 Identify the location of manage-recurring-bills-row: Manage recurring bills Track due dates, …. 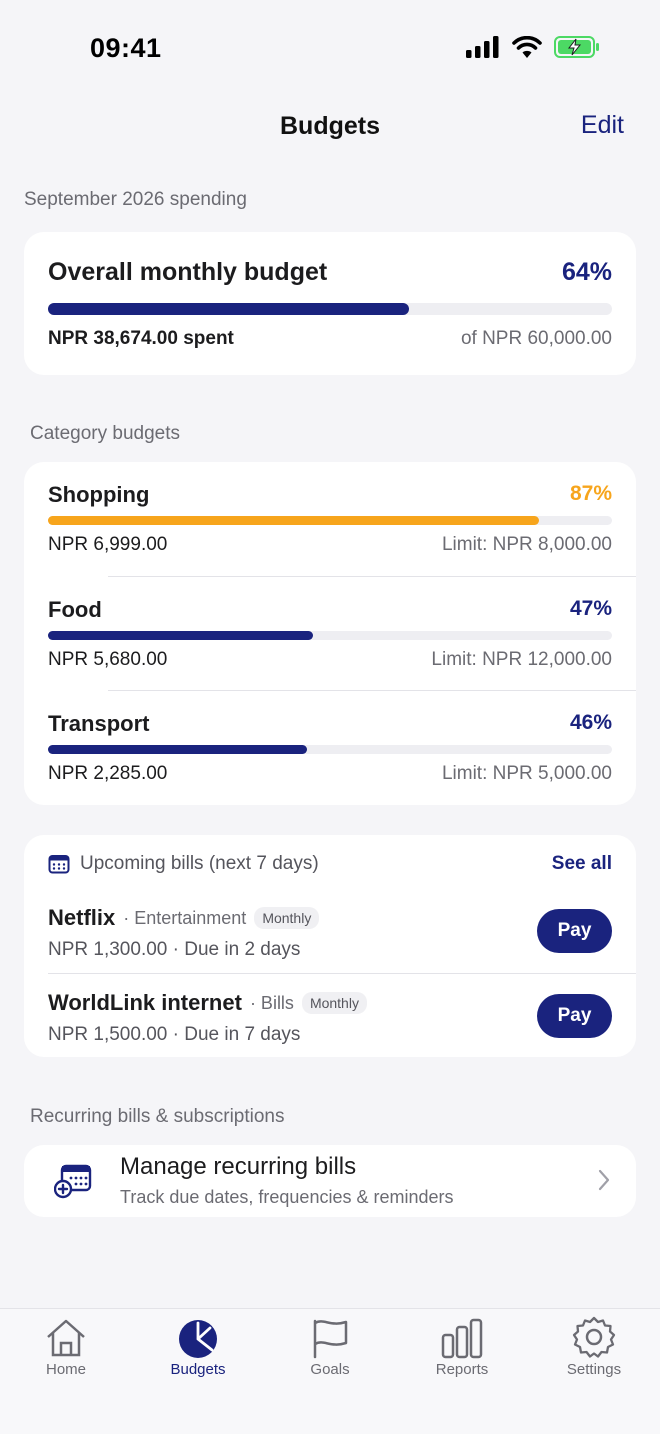
(330, 1181).